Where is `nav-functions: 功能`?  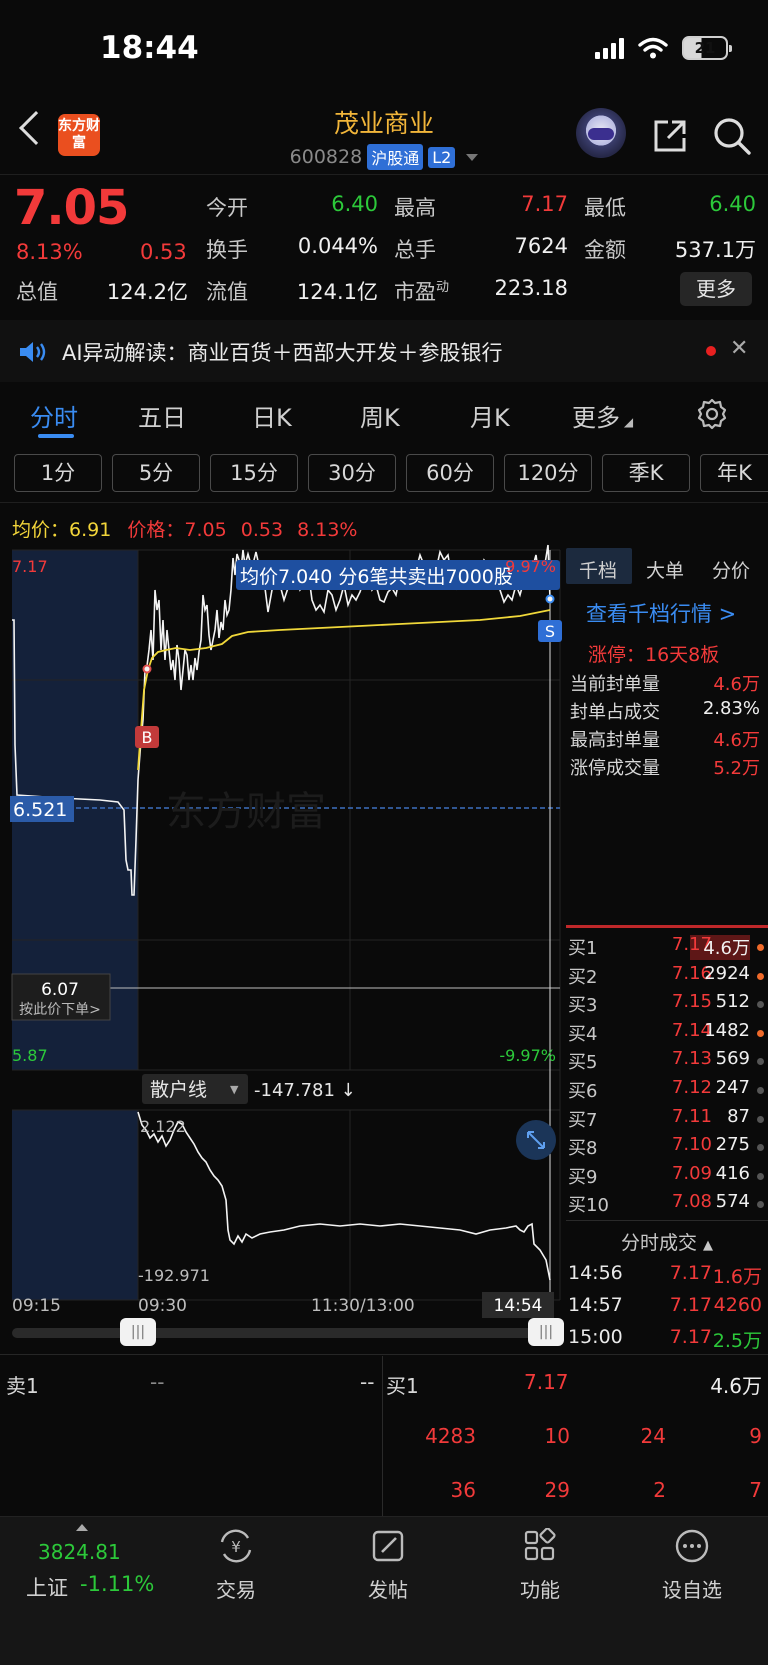 nav-functions: 功能 is located at coordinates (540, 1565).